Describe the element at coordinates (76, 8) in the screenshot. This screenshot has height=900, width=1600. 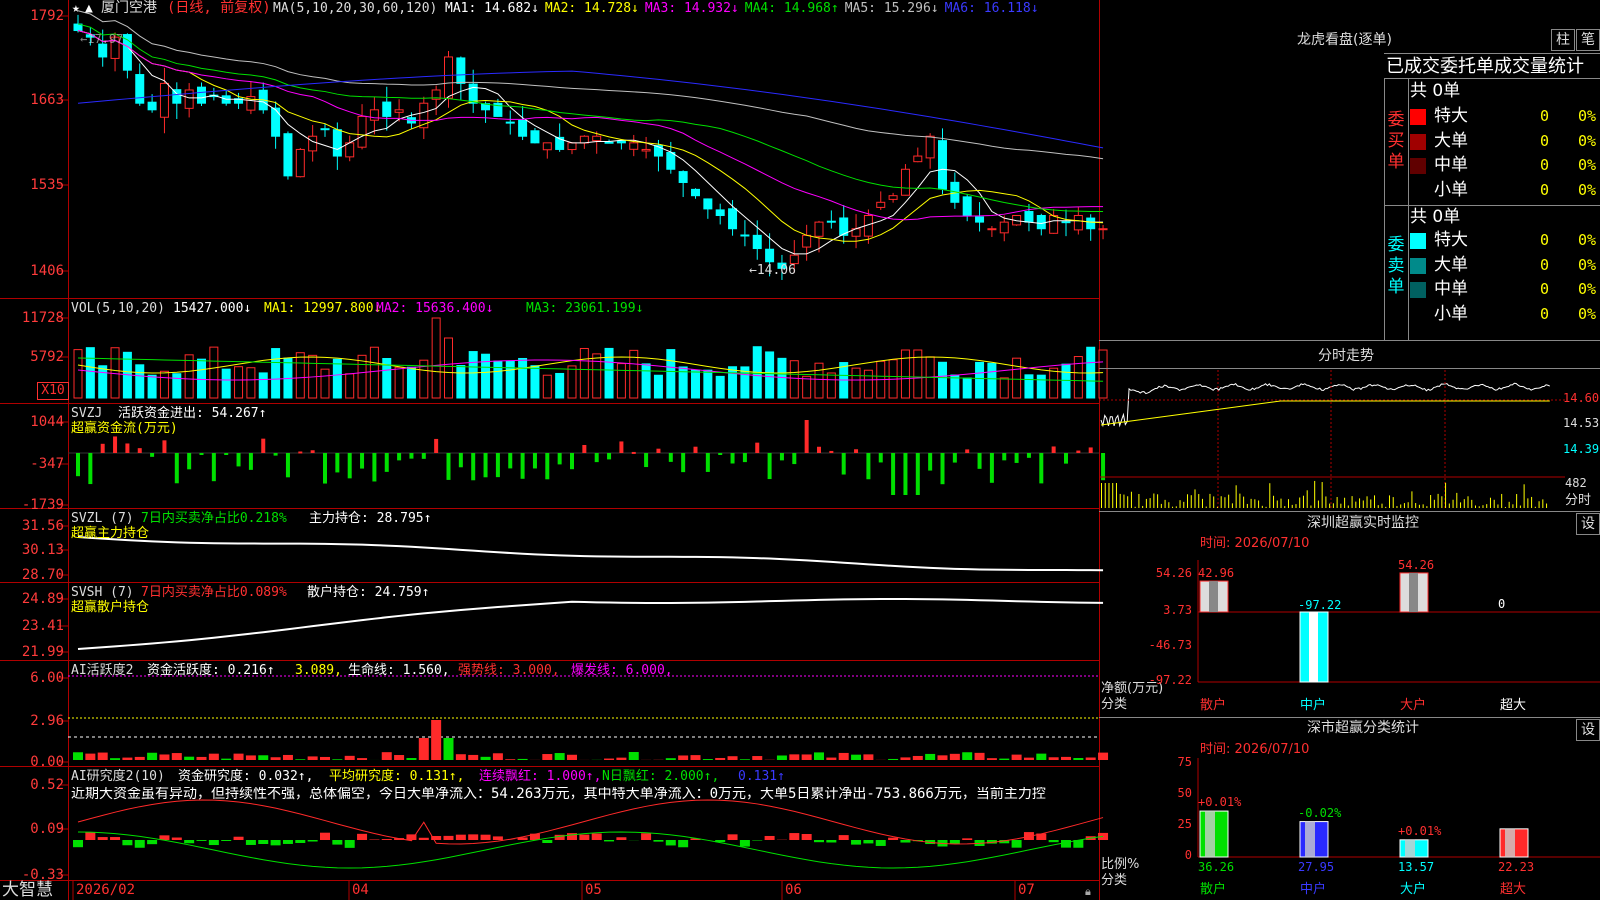
I see `favorite-star-icon: ★` at that location.